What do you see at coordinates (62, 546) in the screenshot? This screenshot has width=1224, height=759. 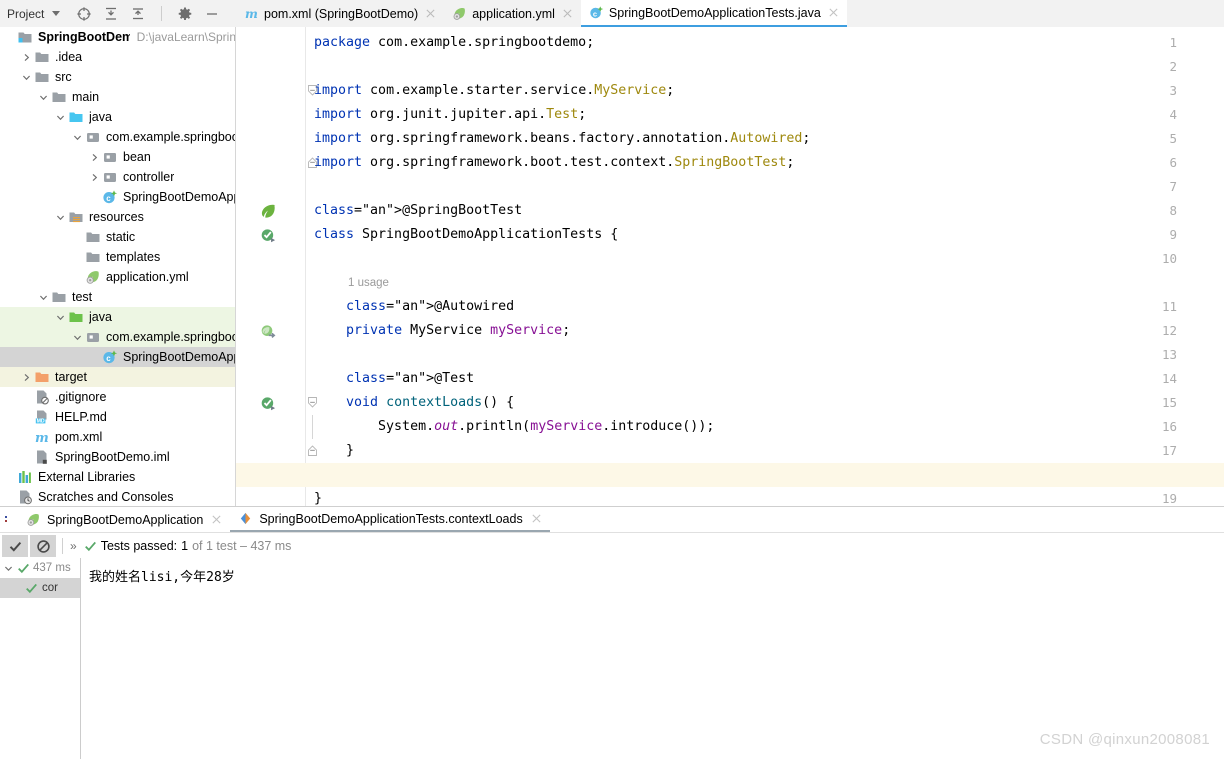 I see `toolbar-divider` at bounding box center [62, 546].